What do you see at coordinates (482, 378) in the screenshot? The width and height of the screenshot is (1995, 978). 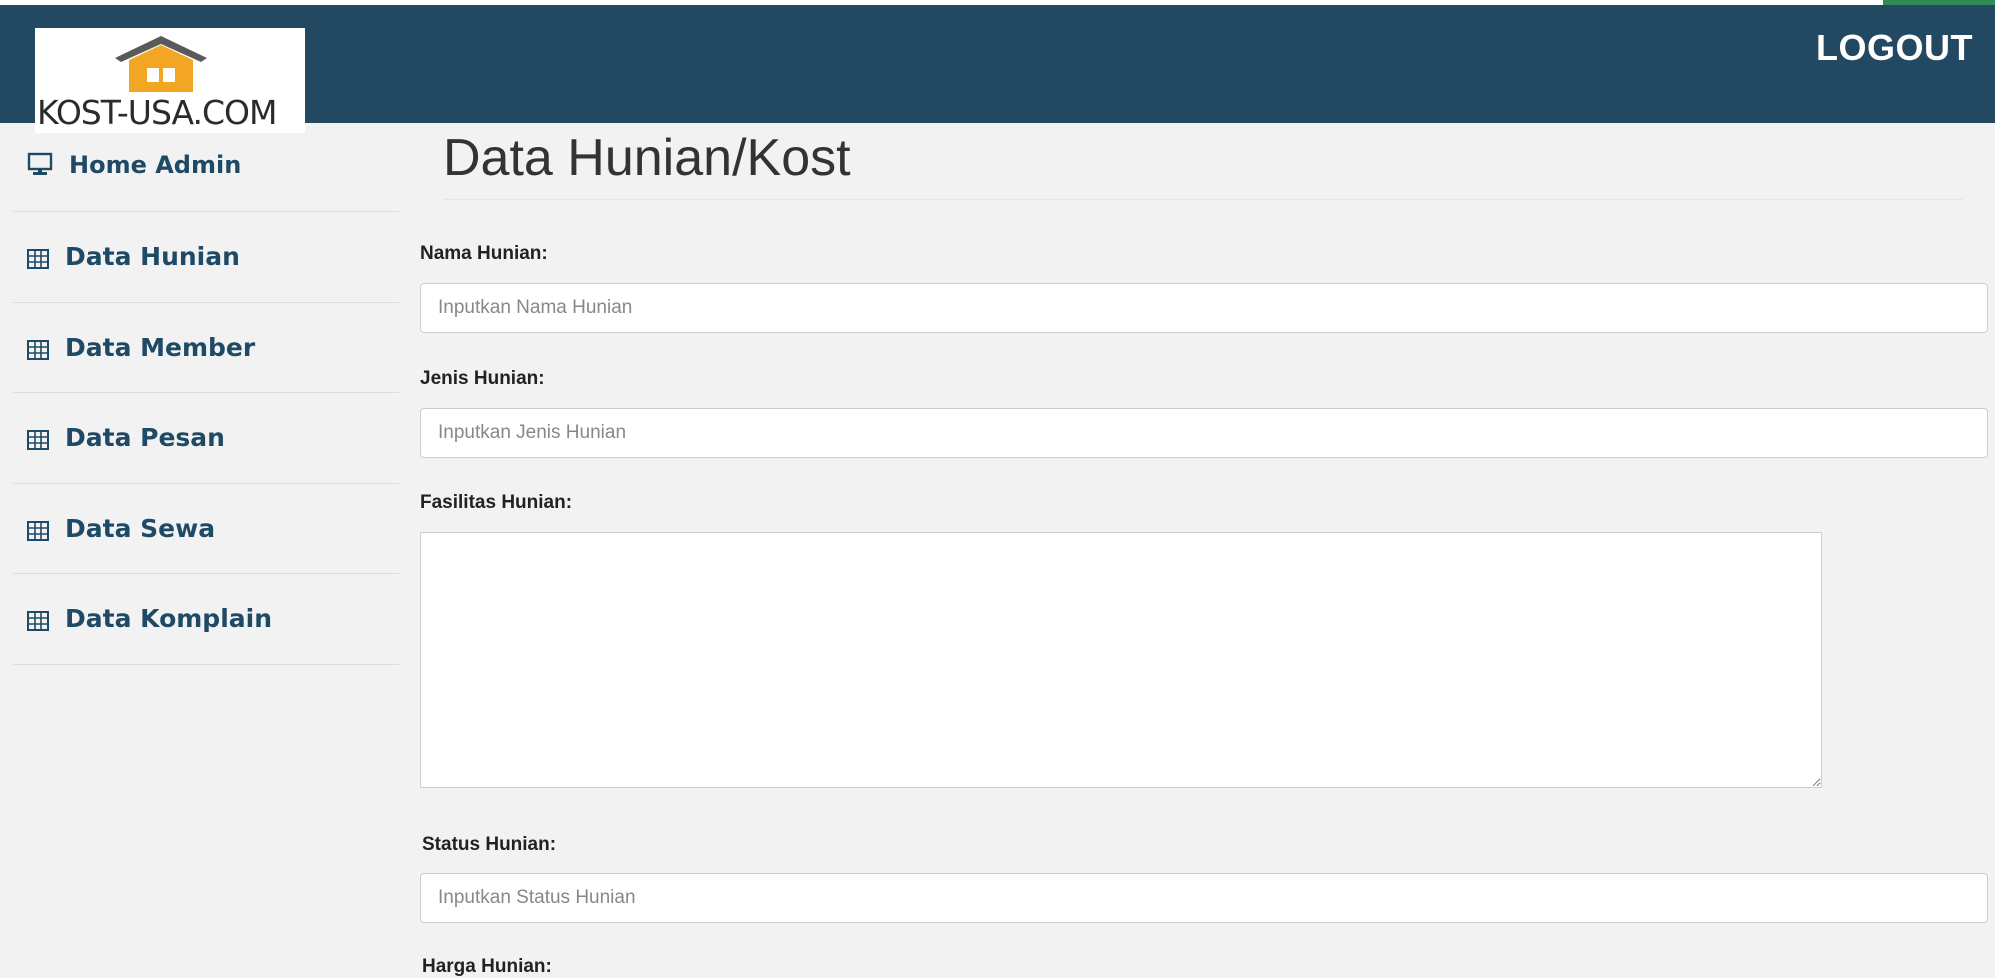 I see `jenis-hunian-label: Jenis Hunian:` at bounding box center [482, 378].